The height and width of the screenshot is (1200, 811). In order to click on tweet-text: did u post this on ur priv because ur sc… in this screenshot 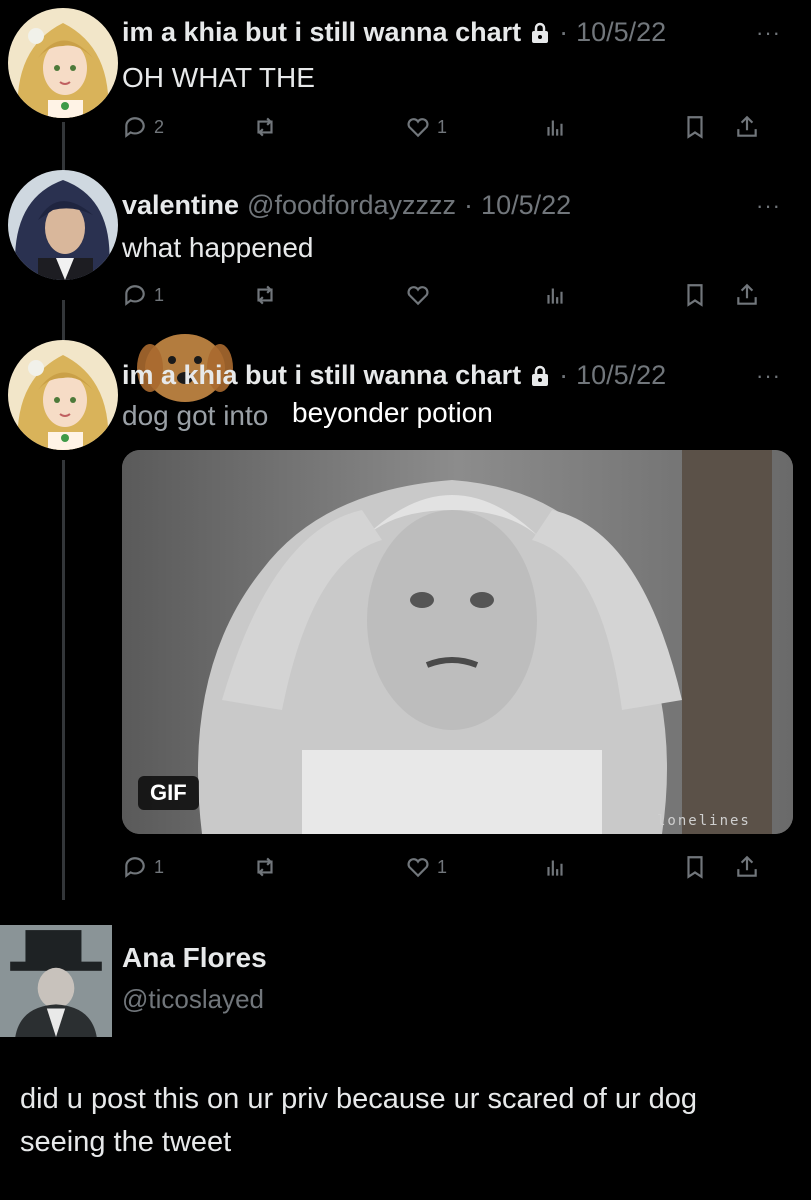, I will do `click(359, 1120)`.